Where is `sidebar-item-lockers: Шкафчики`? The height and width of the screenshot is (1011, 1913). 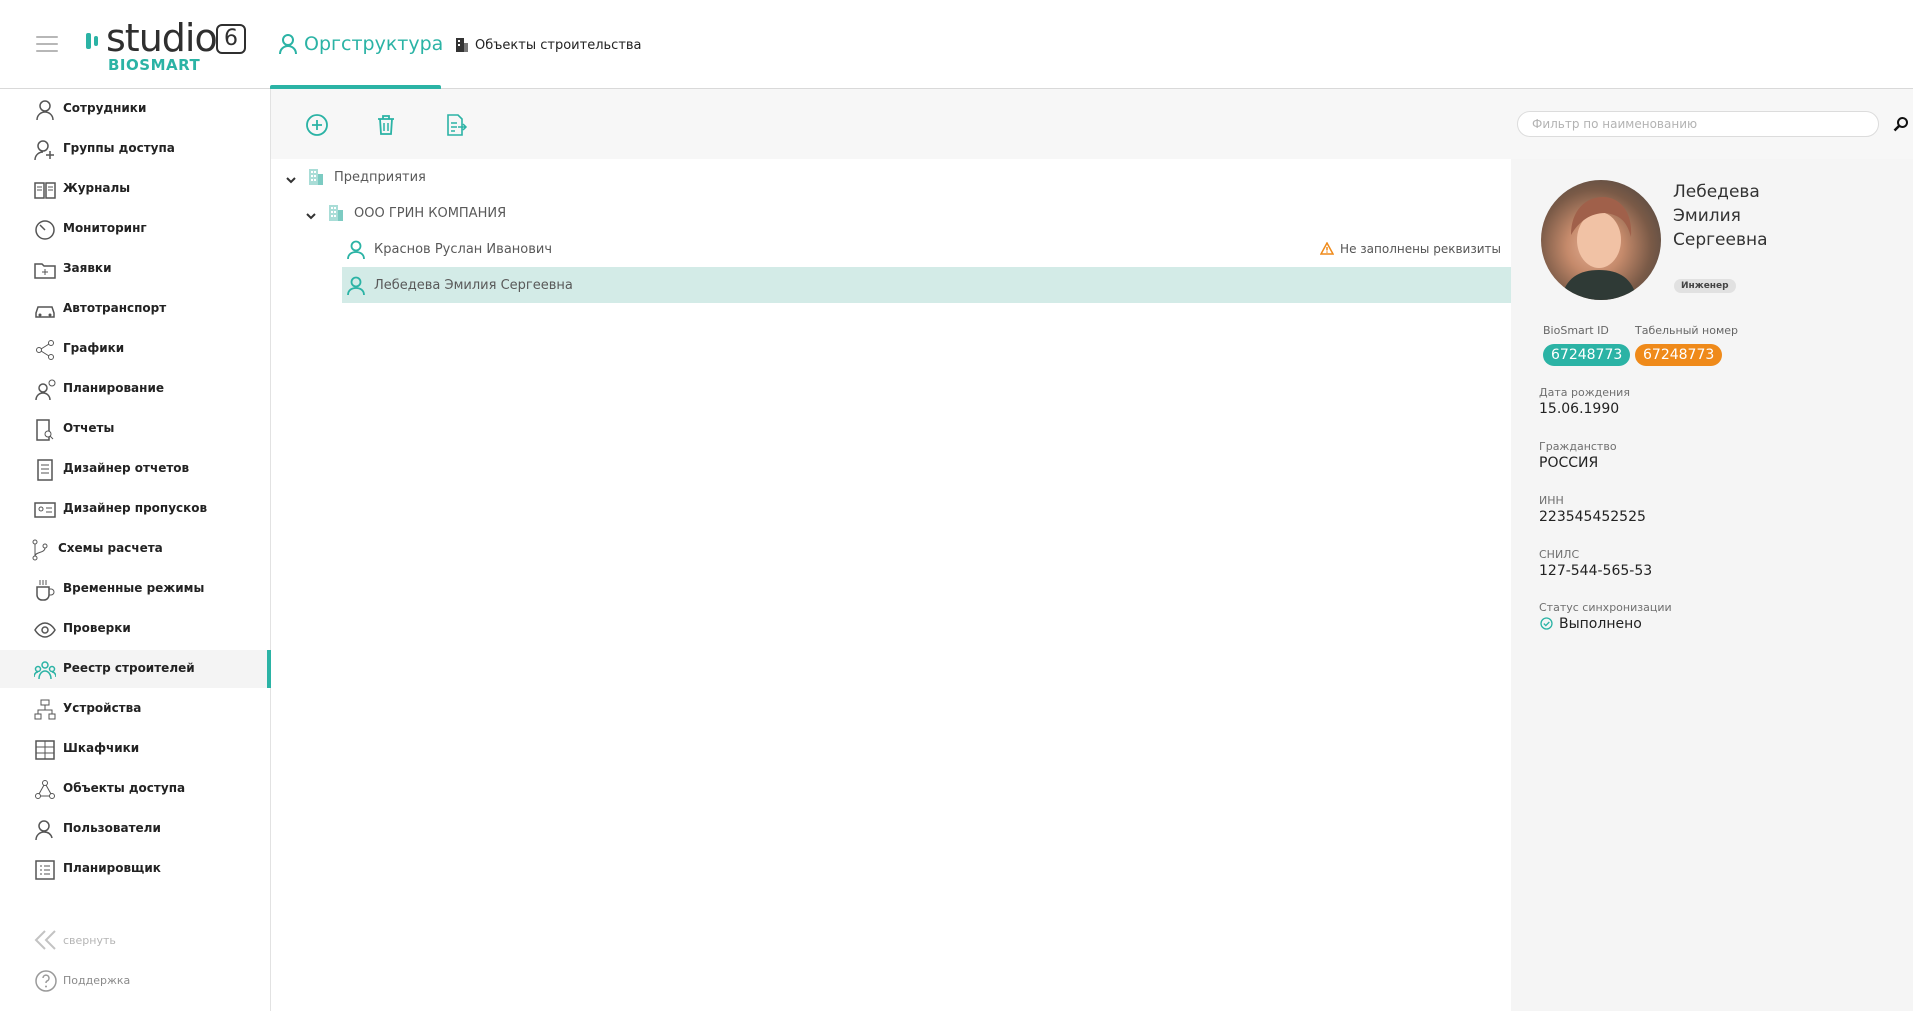
sidebar-item-lockers: Шкафчики is located at coordinates (135, 749).